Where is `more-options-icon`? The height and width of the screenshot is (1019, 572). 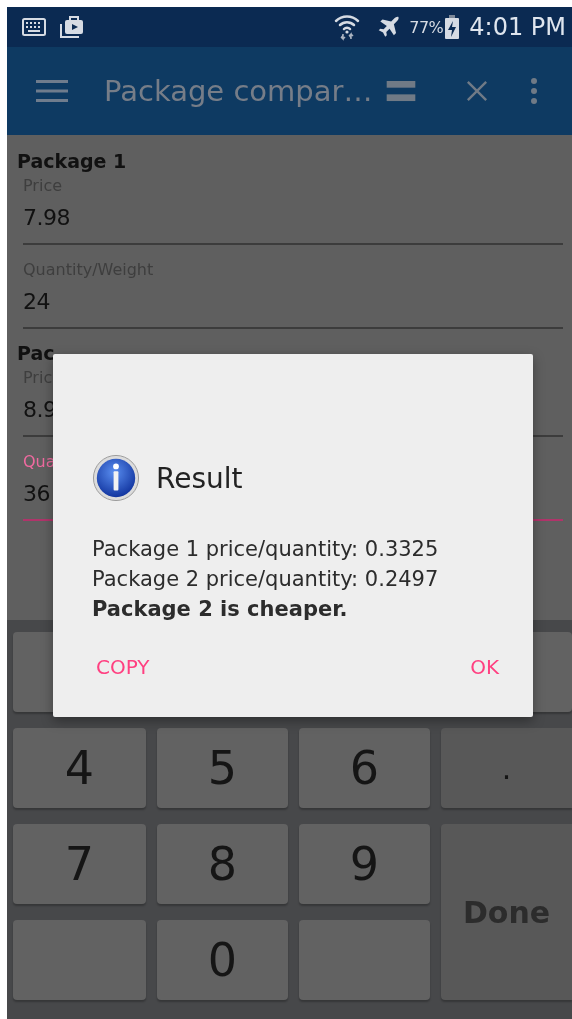 more-options-icon is located at coordinates (534, 91).